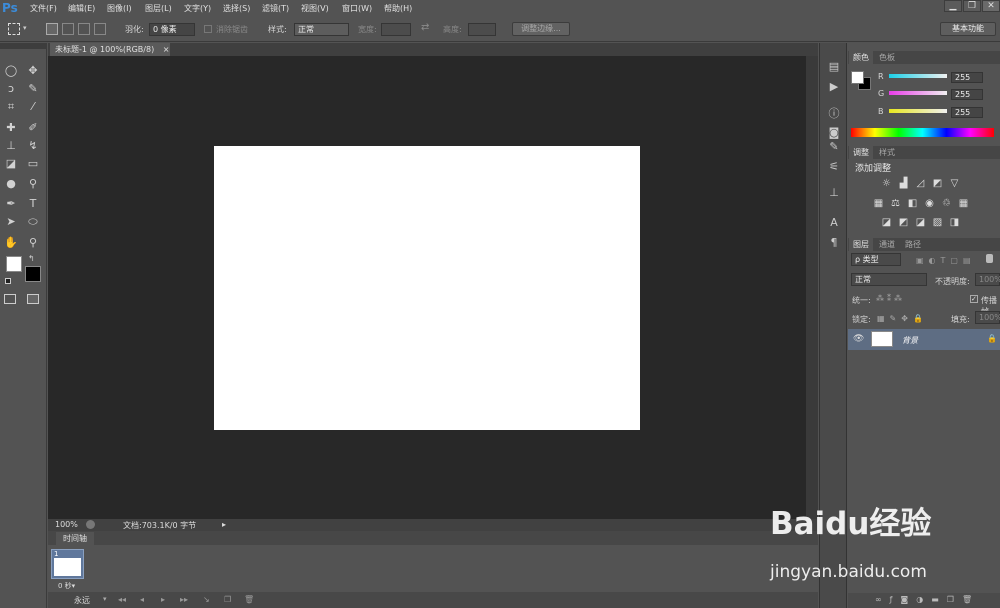  What do you see at coordinates (398, 8) in the screenshot?
I see `menu-help: 帮助(H)` at bounding box center [398, 8].